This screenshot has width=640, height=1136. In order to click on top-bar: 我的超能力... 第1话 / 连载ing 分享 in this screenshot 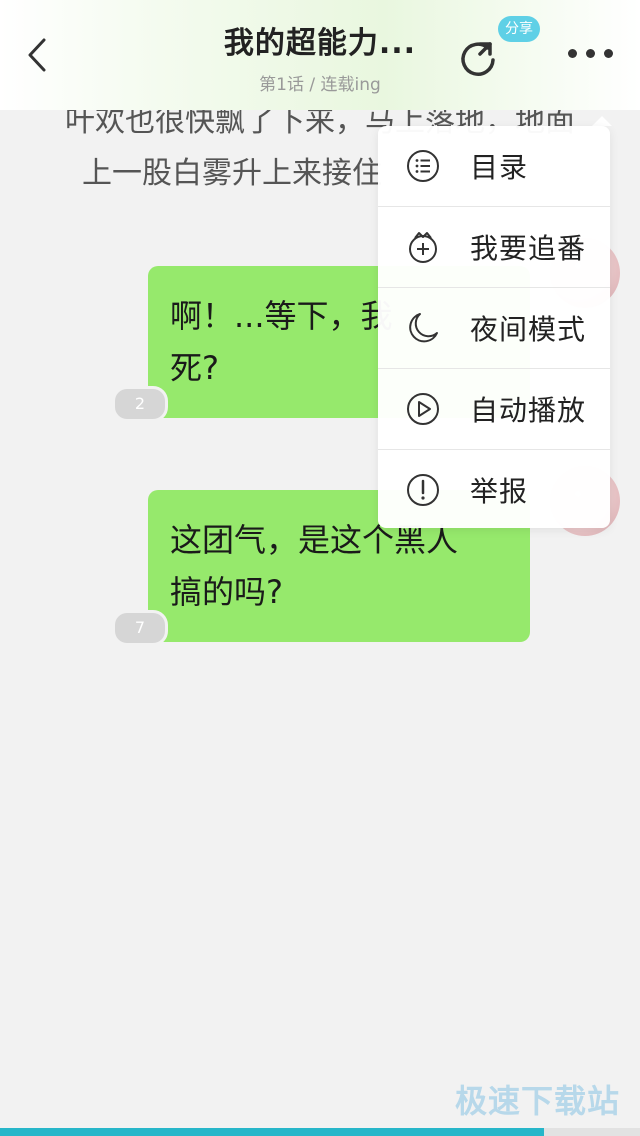, I will do `click(320, 55)`.